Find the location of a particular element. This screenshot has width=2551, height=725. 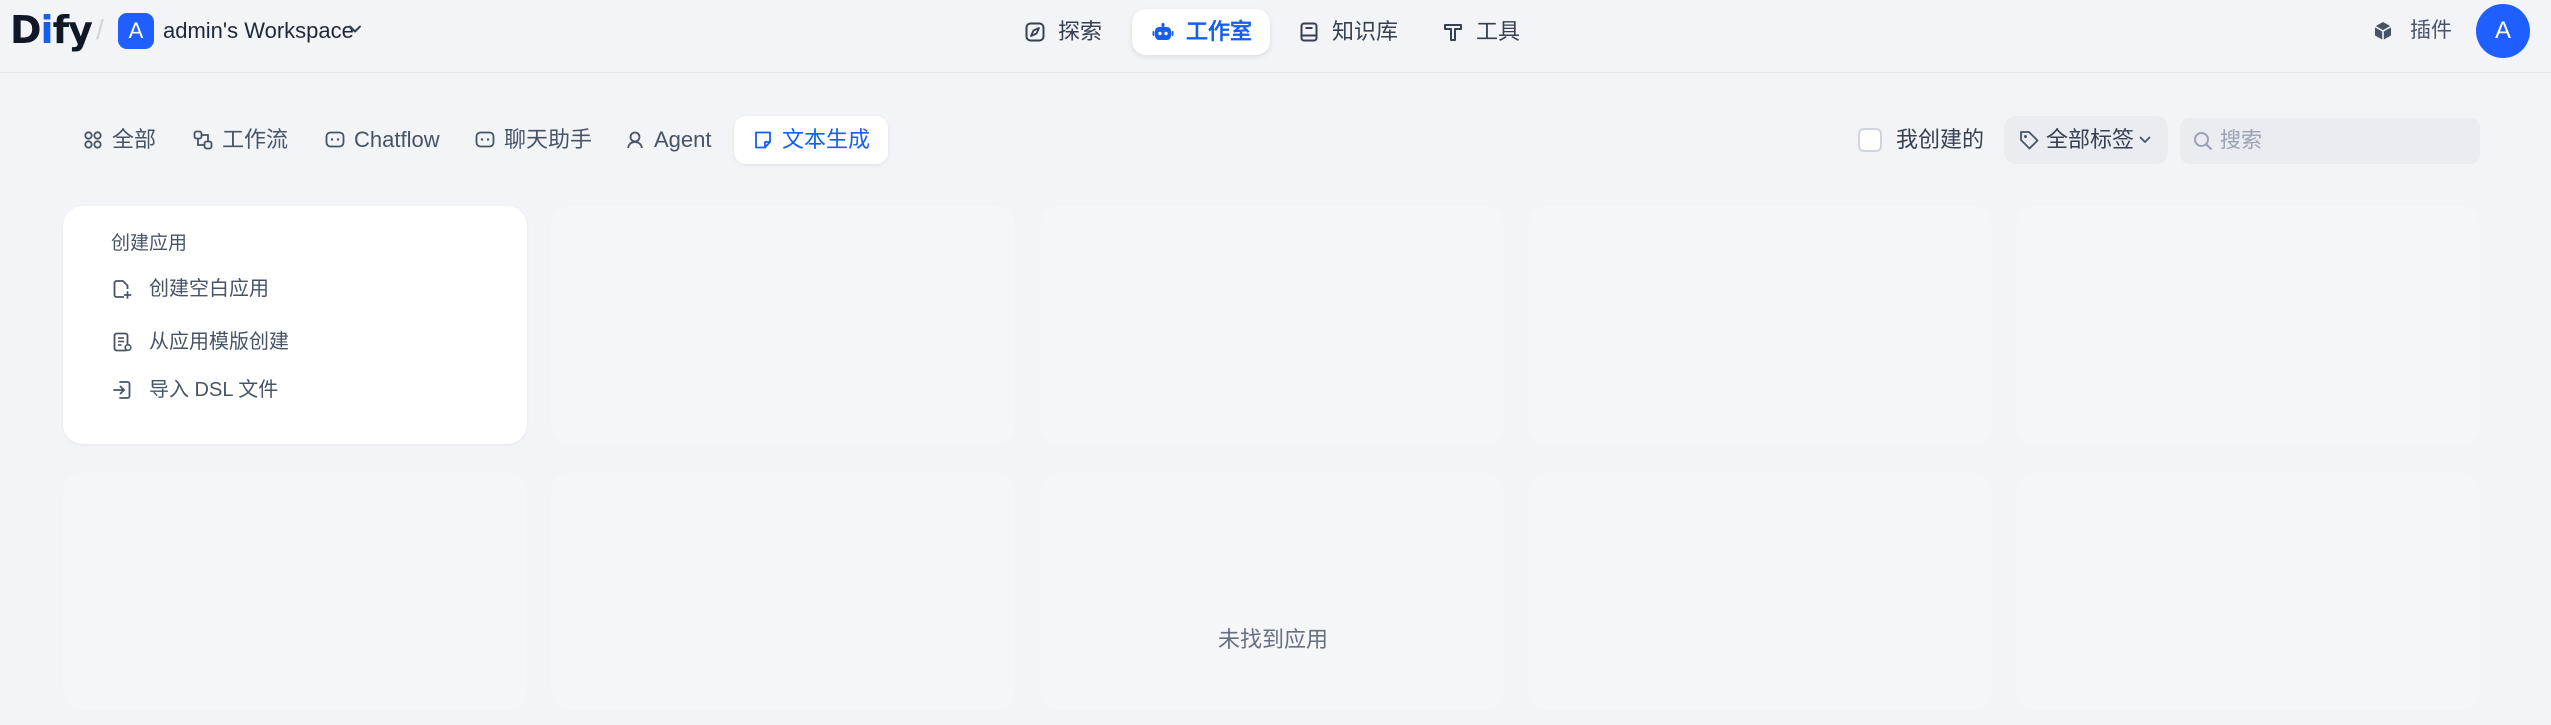

file-template-icon is located at coordinates (122, 342).